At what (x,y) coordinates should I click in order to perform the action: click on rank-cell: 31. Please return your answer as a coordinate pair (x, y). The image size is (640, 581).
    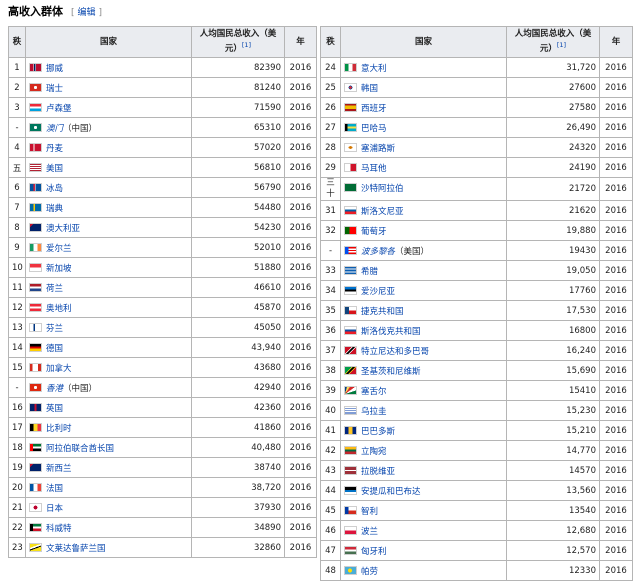
    Looking at the image, I should click on (330, 210).